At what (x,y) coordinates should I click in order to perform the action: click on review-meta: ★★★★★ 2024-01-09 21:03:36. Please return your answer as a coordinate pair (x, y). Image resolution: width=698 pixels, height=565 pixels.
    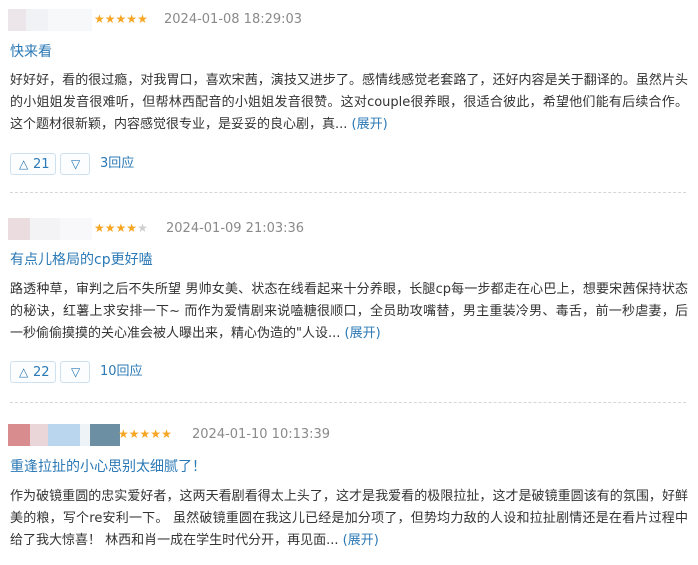
    Looking at the image, I should click on (349, 229).